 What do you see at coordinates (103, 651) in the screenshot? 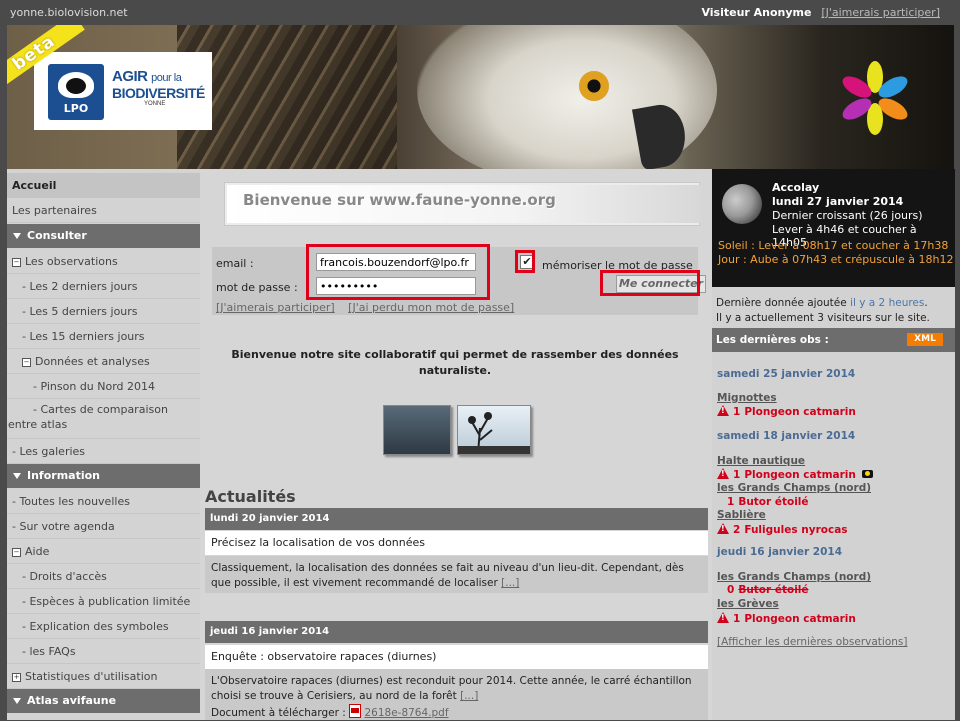
I see `nav-faqs: - les FAQs` at bounding box center [103, 651].